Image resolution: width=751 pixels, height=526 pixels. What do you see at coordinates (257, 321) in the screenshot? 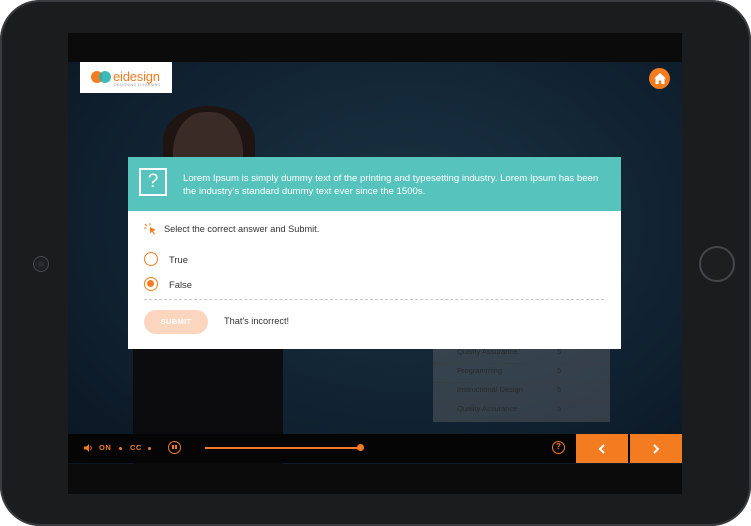
I see `feedback-text: That's incorrect!` at bounding box center [257, 321].